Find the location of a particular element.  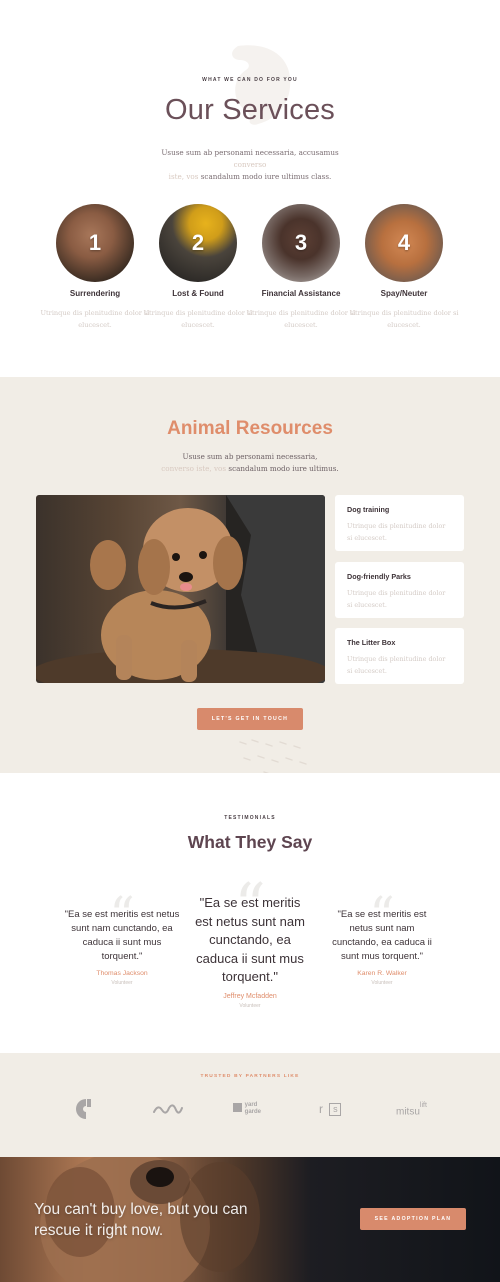

resource-card-title: Dog training is located at coordinates (368, 509).